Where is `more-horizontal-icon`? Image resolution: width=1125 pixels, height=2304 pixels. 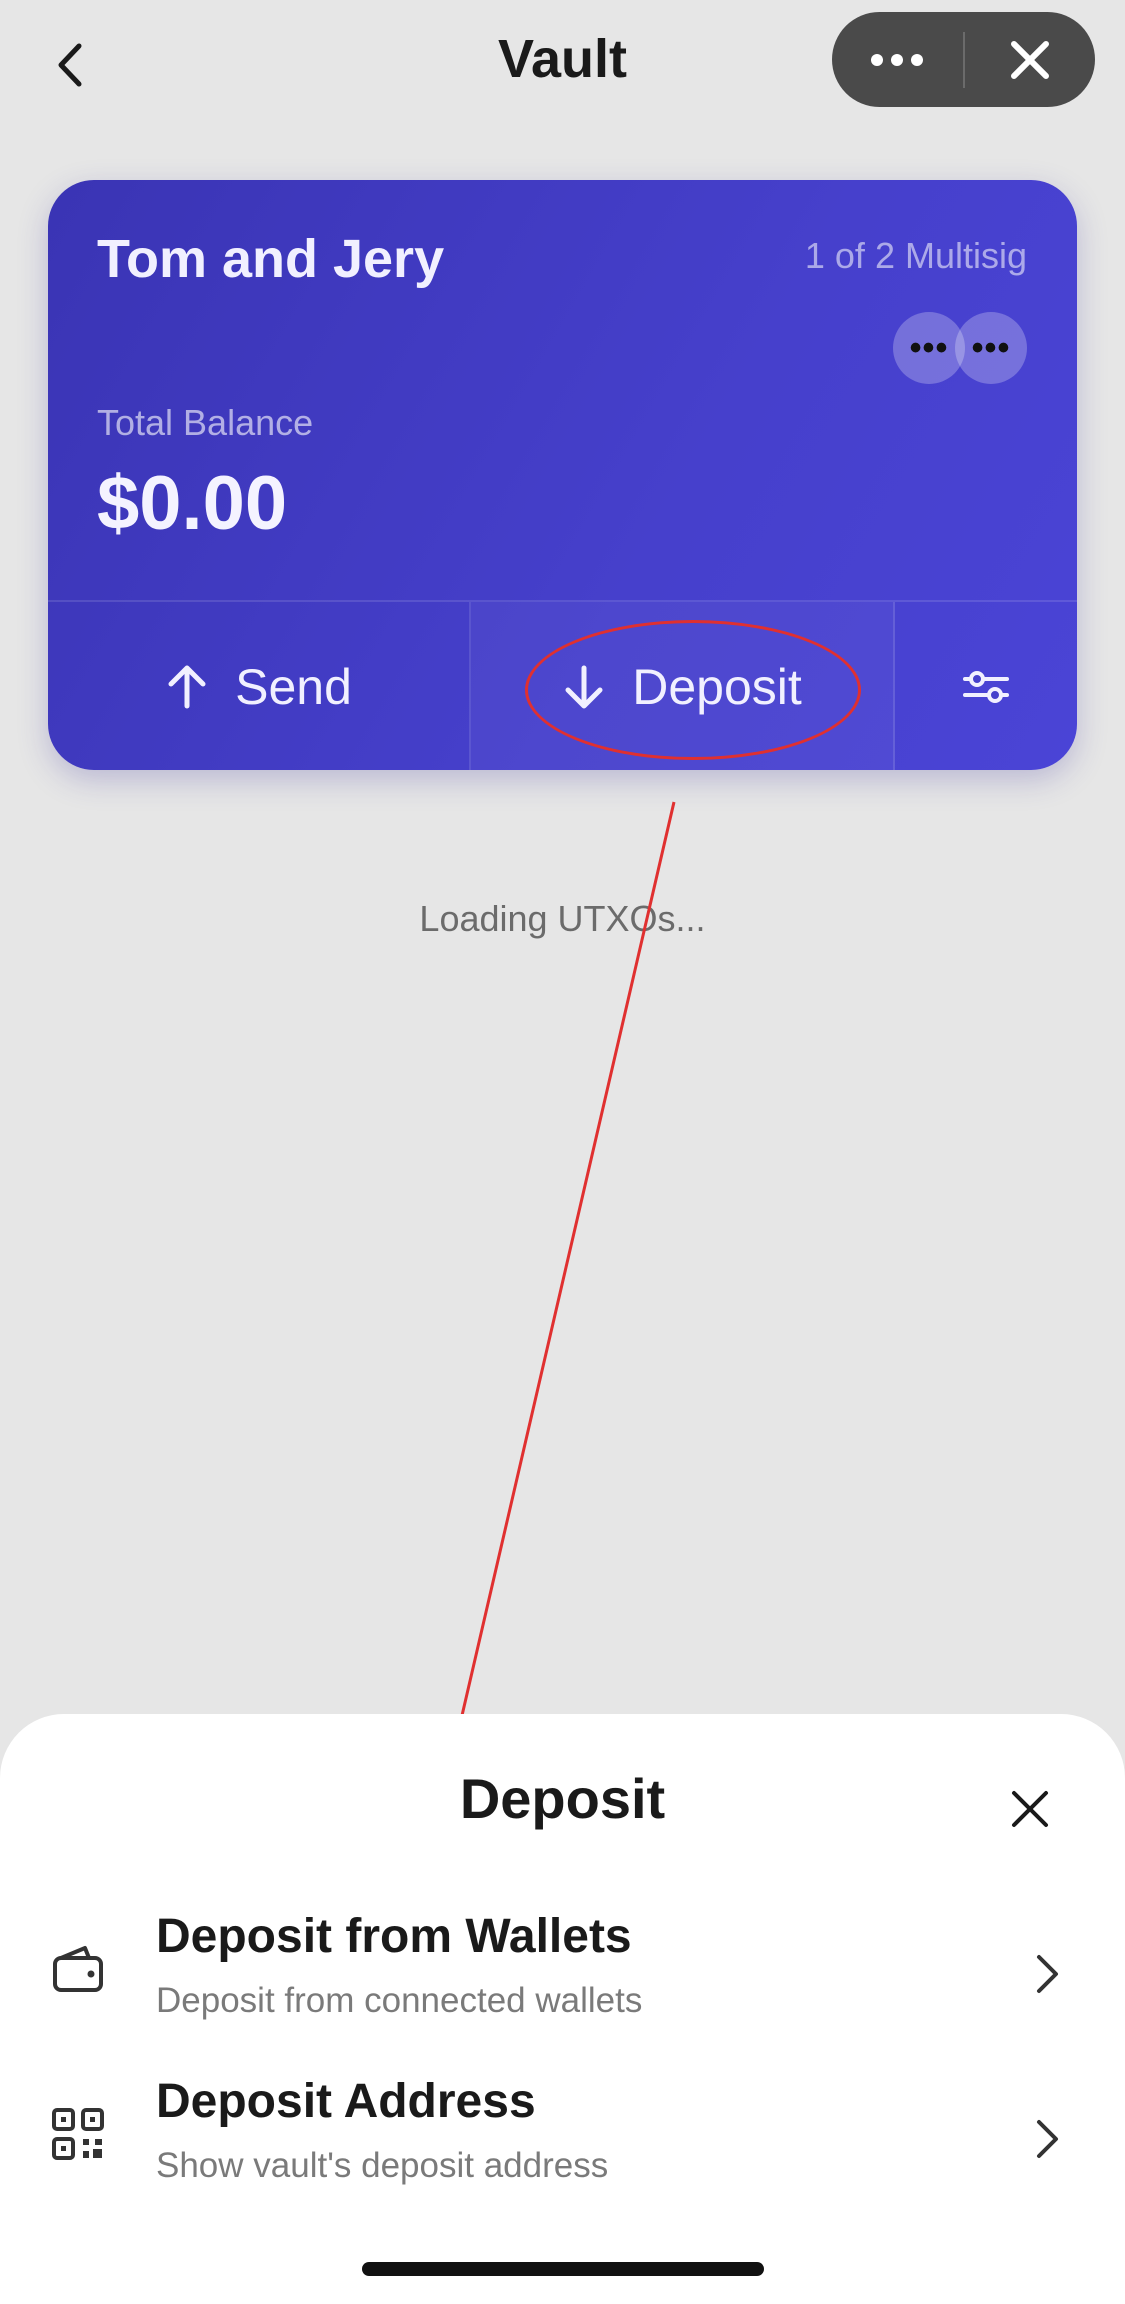
more-horizontal-icon is located at coordinates (897, 59).